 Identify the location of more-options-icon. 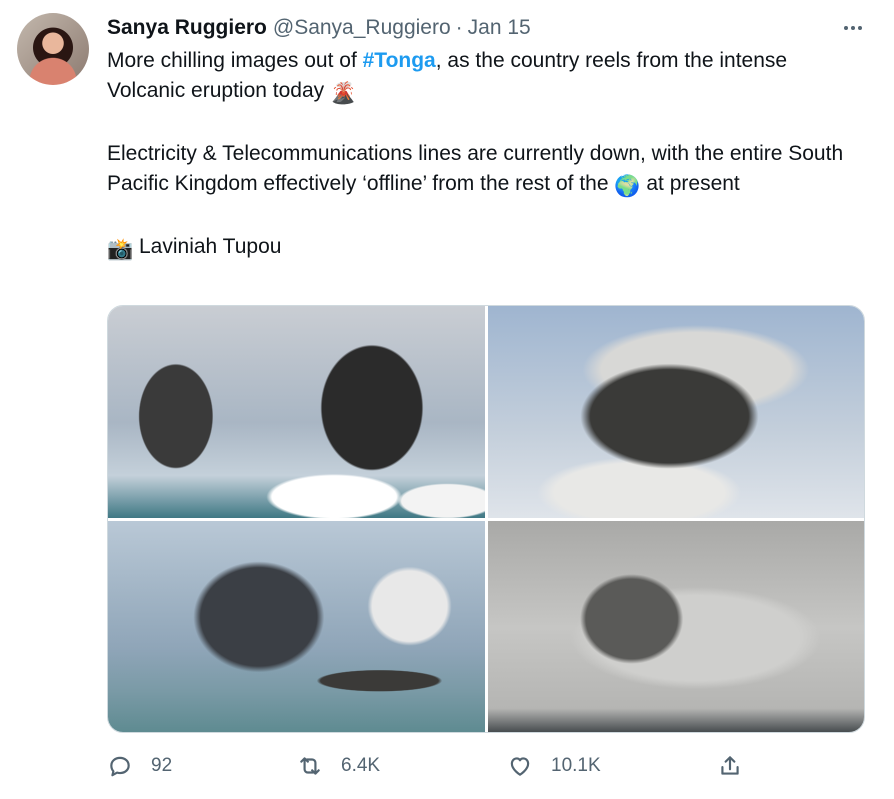
(853, 28).